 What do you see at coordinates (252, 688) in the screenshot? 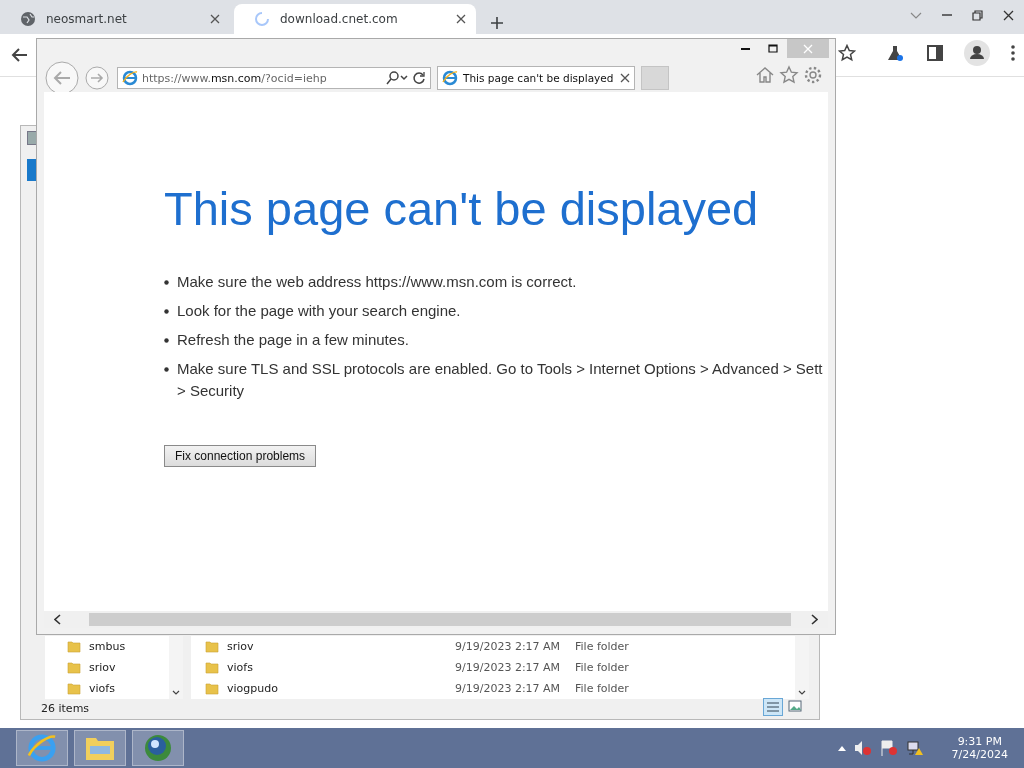
I see `file-name: viogpudo` at bounding box center [252, 688].